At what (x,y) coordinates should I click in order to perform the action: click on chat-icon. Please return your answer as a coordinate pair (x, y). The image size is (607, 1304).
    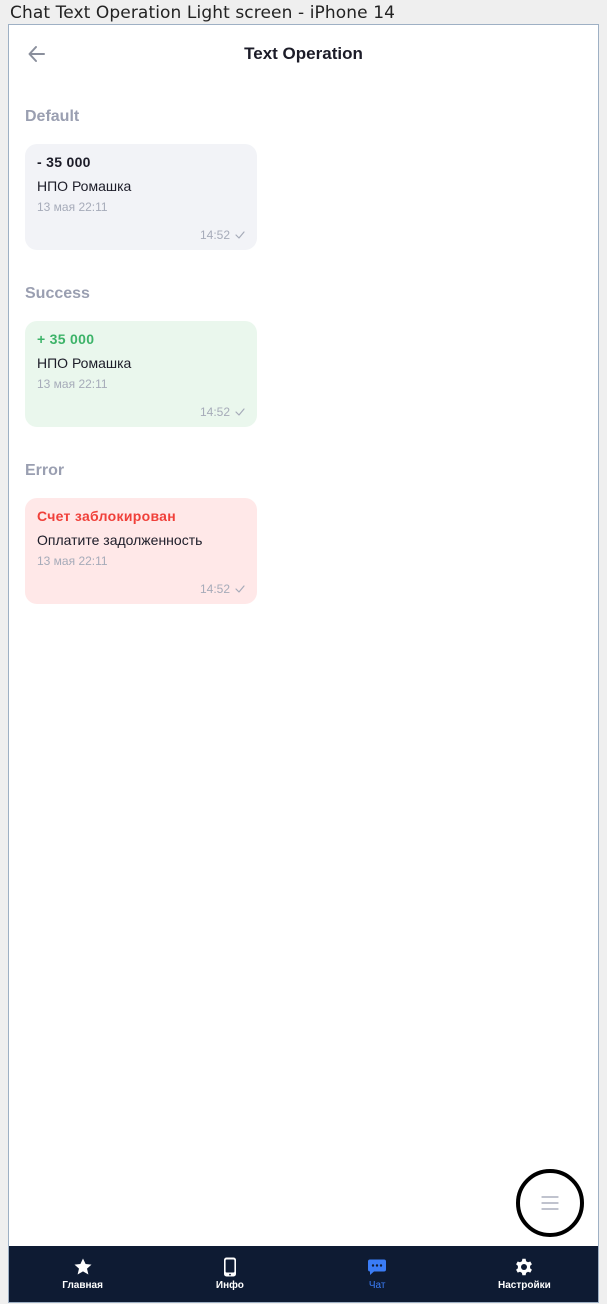
    Looking at the image, I should click on (377, 1267).